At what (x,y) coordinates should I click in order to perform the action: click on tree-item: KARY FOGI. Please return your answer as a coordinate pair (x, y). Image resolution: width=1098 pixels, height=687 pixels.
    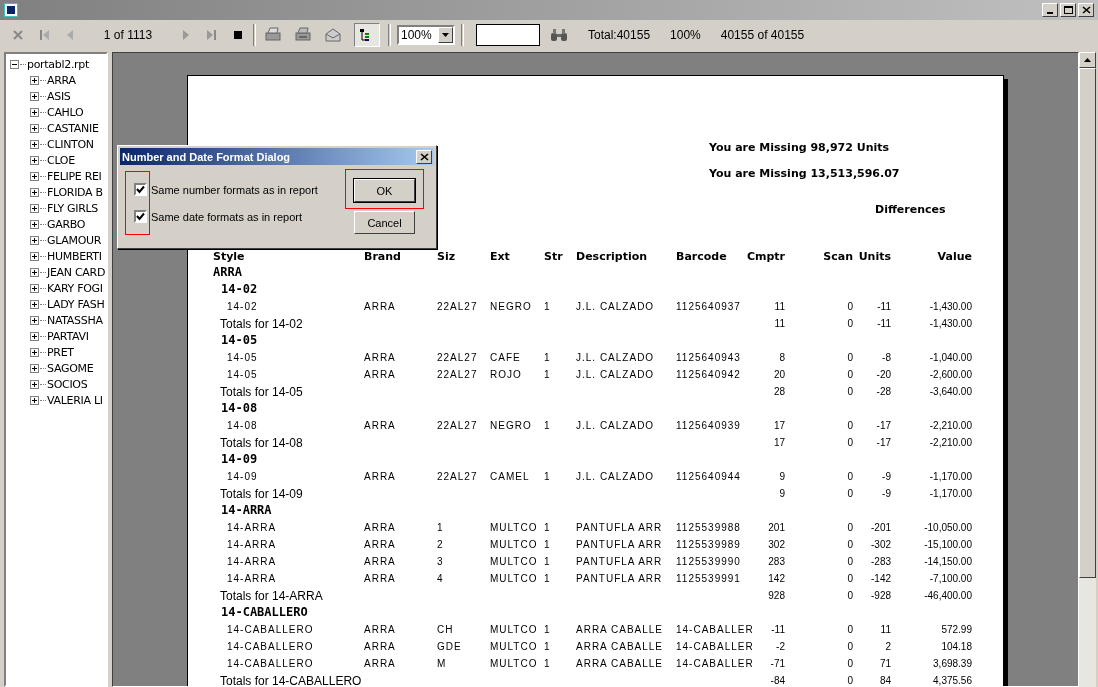
    Looking at the image, I should click on (75, 288).